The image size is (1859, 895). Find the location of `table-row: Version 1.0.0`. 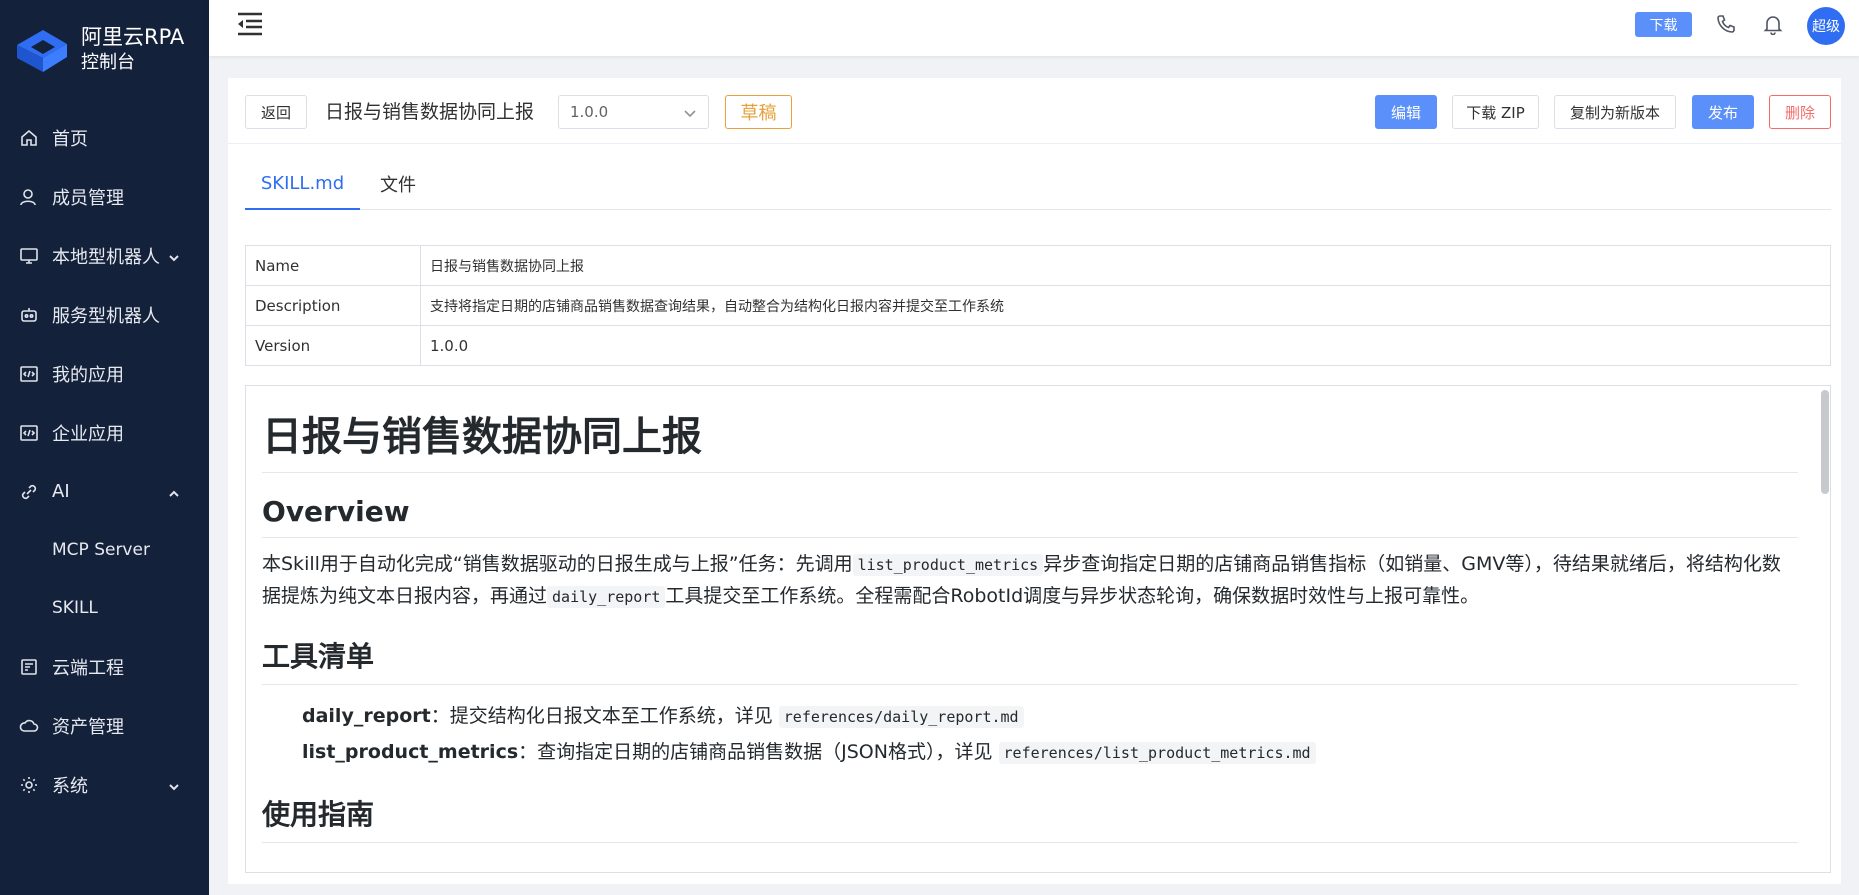

table-row: Version 1.0.0 is located at coordinates (1038, 345).